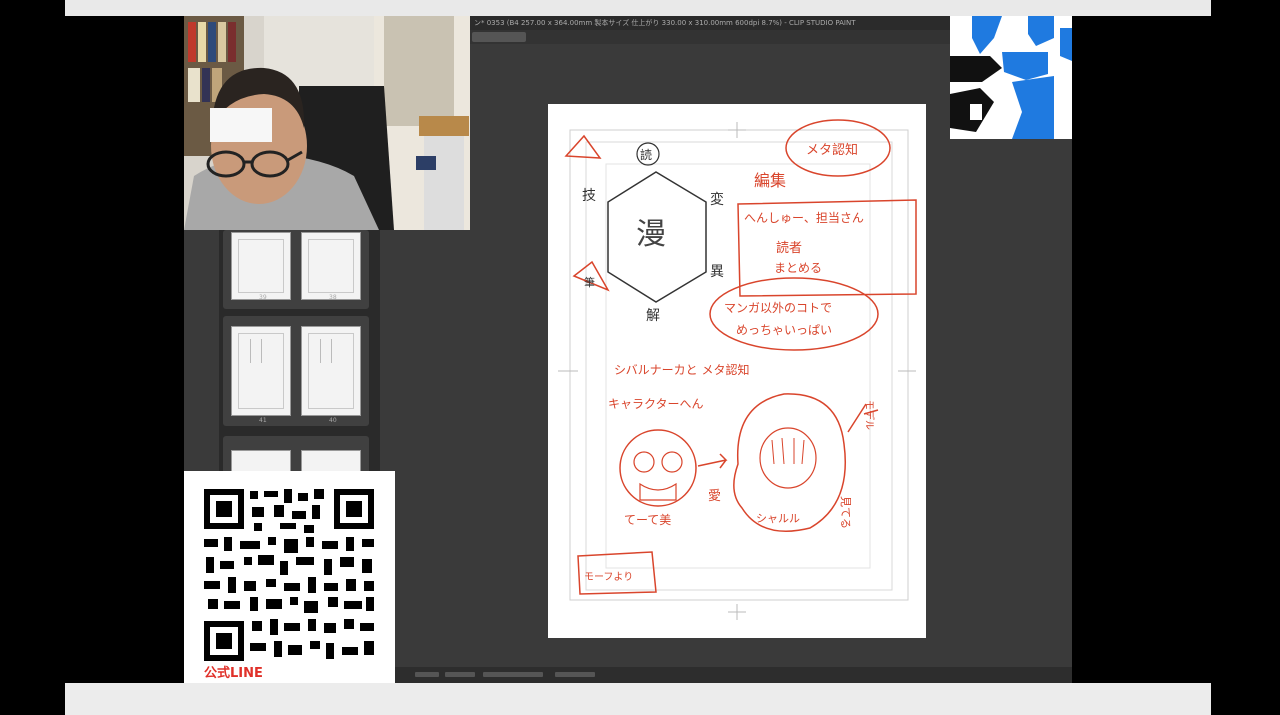  Describe the element at coordinates (869, 415) in the screenshot. I see `note-side1: モデル` at that location.